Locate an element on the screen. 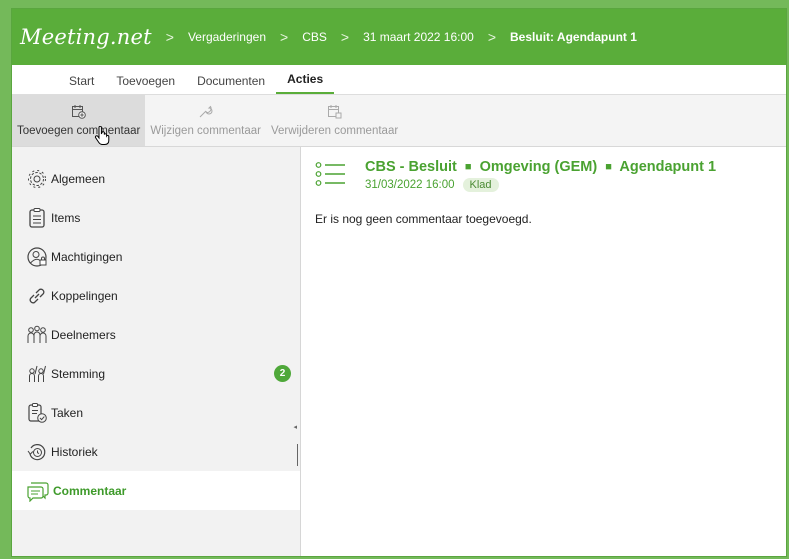 The width and height of the screenshot is (789, 559). empty-comments-message: Er is nog geen commentaar toegevoegd. is located at coordinates (423, 219).